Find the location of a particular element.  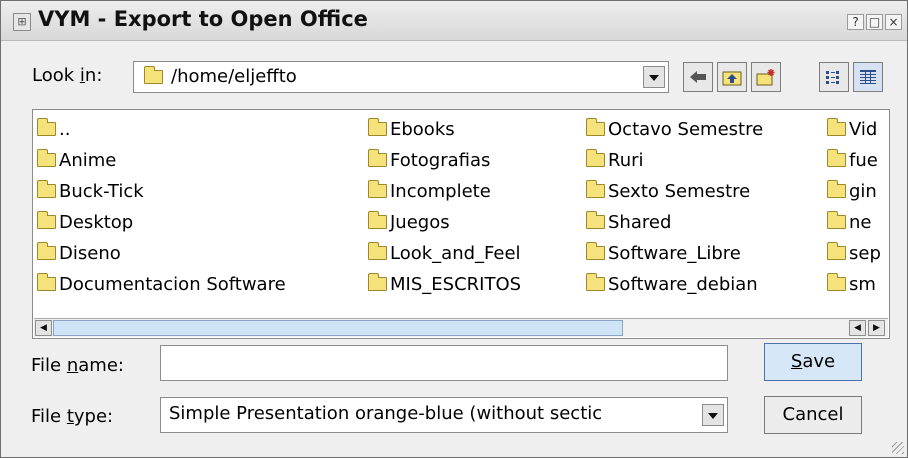

scroll-left-button: ◀ is located at coordinates (43, 328).